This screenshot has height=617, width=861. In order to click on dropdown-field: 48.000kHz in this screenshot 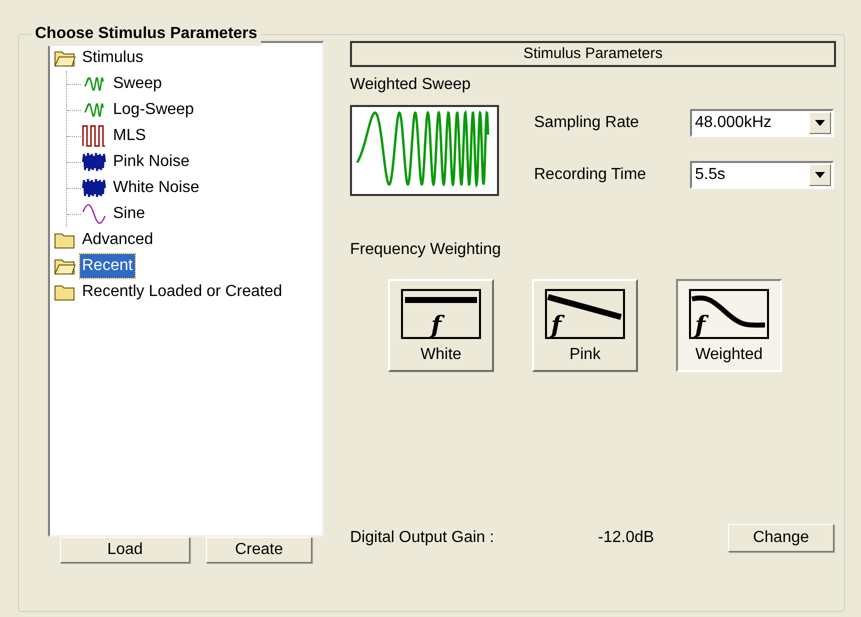, I will do `click(762, 123)`.